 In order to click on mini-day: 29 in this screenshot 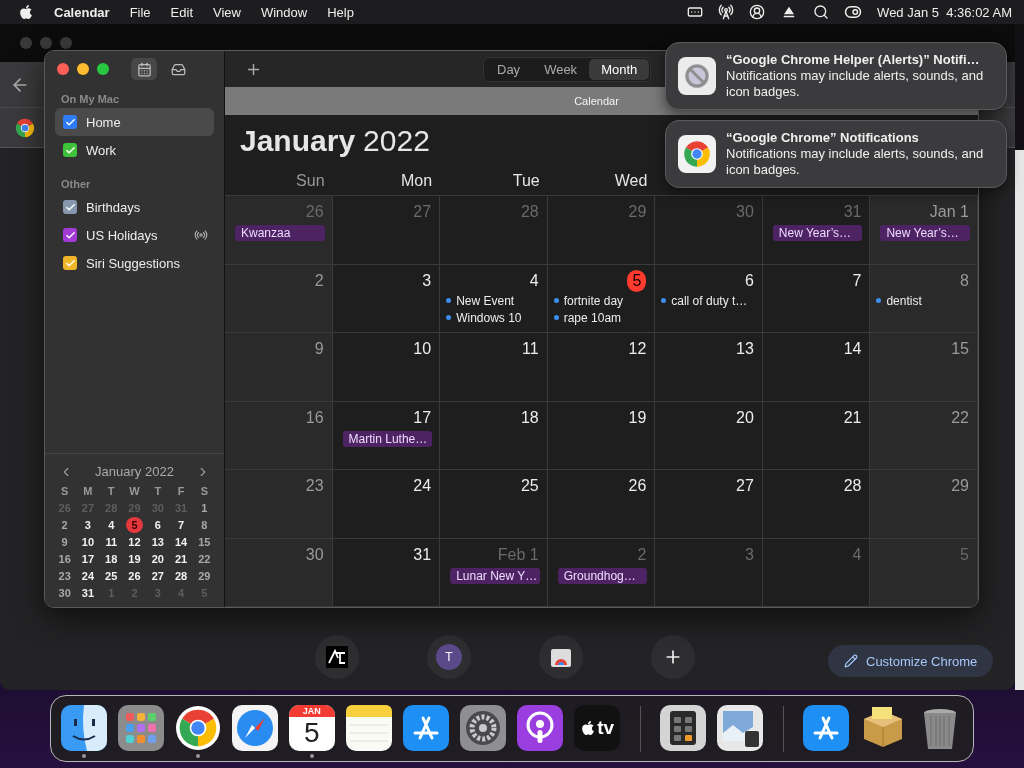, I will do `click(204, 576)`.